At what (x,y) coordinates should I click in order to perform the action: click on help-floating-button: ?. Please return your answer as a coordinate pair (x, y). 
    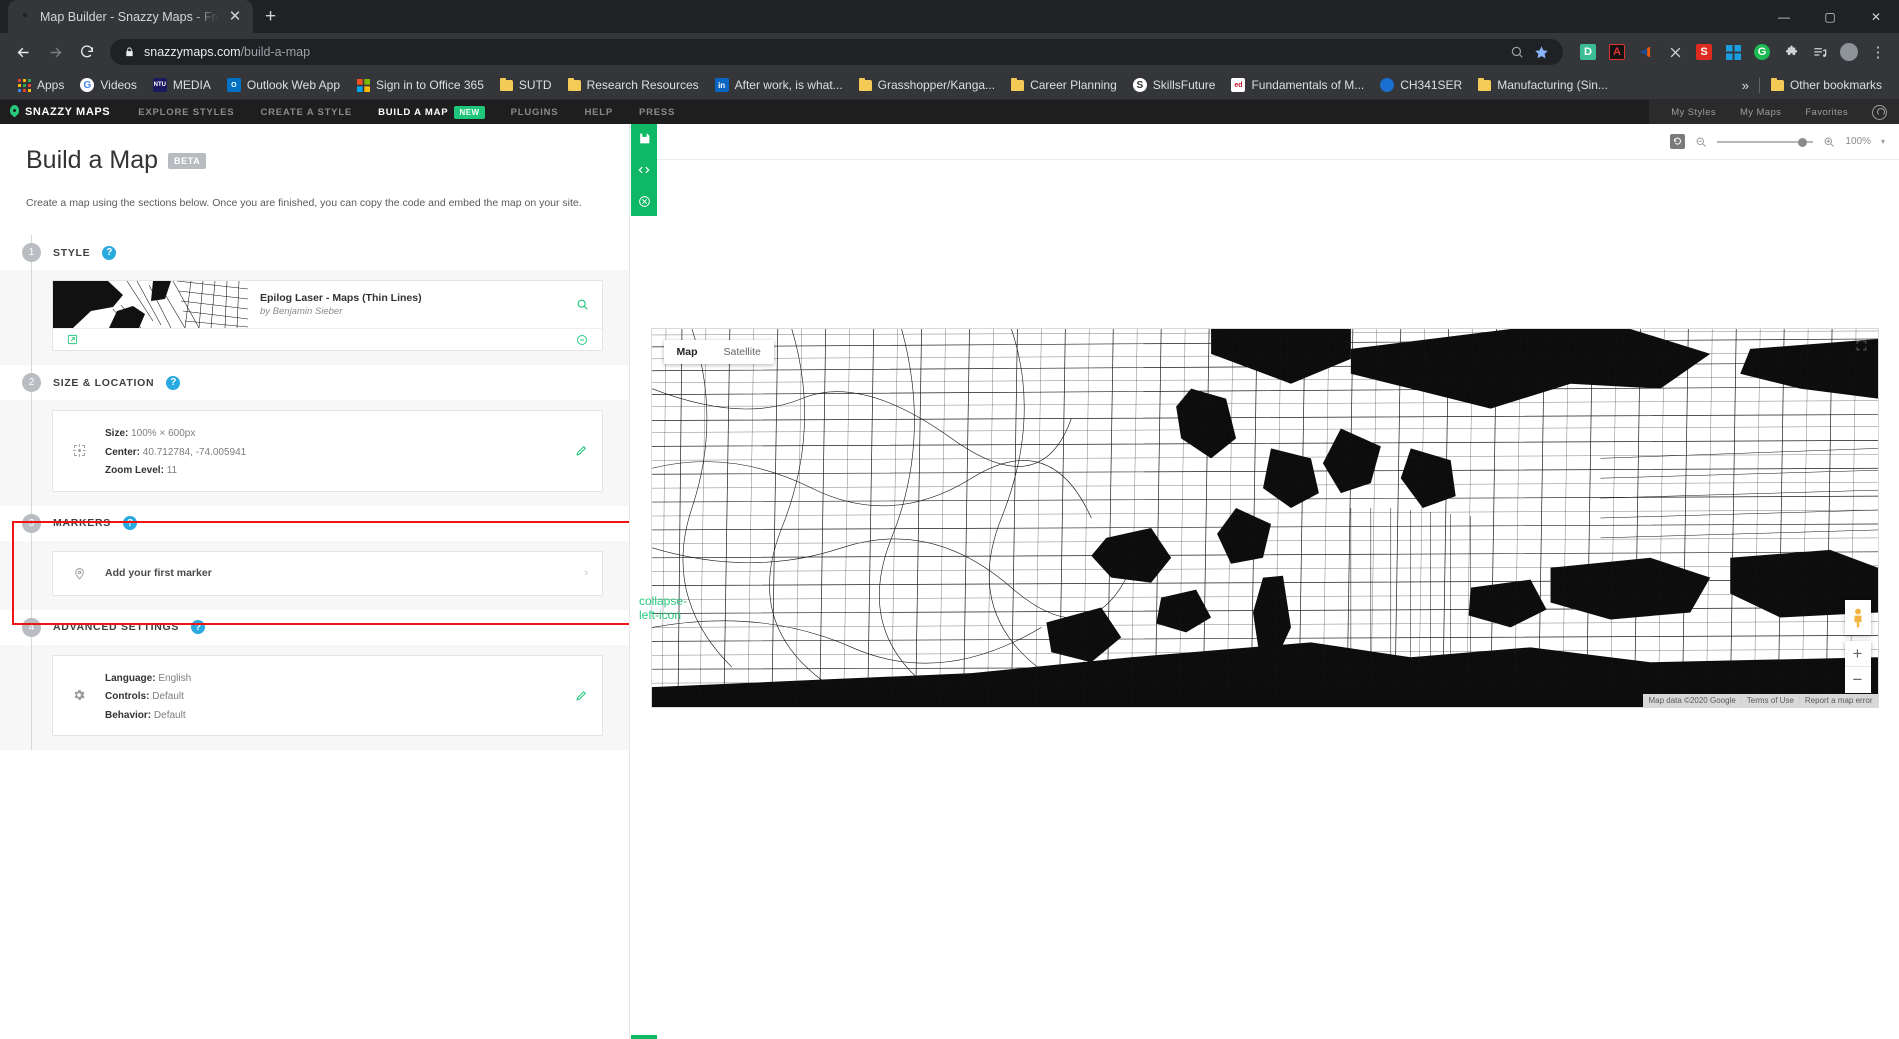
    Looking at the image, I should click on (644, 1037).